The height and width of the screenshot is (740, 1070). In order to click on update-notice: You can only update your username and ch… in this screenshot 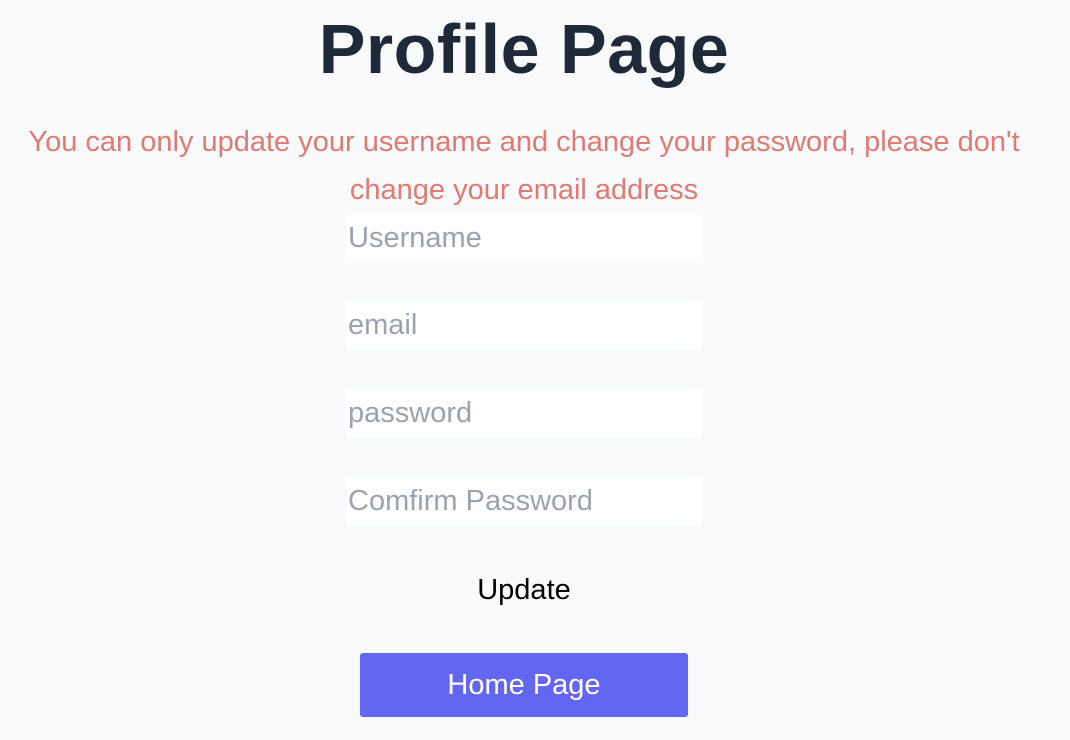, I will do `click(524, 166)`.